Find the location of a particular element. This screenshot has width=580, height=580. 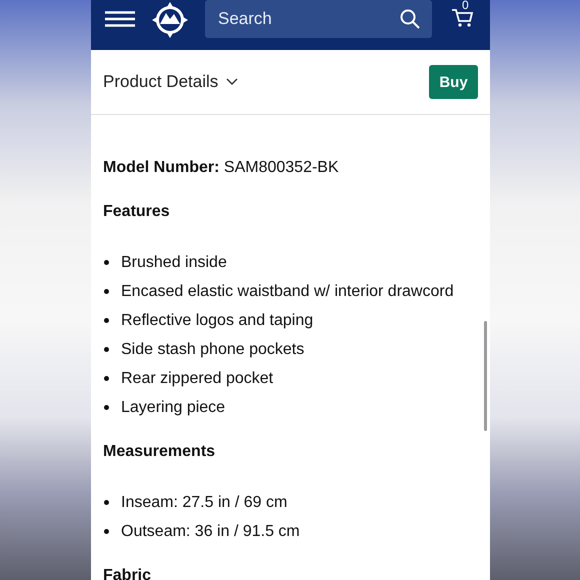

bullet-item: Layering piece is located at coordinates (290, 407).